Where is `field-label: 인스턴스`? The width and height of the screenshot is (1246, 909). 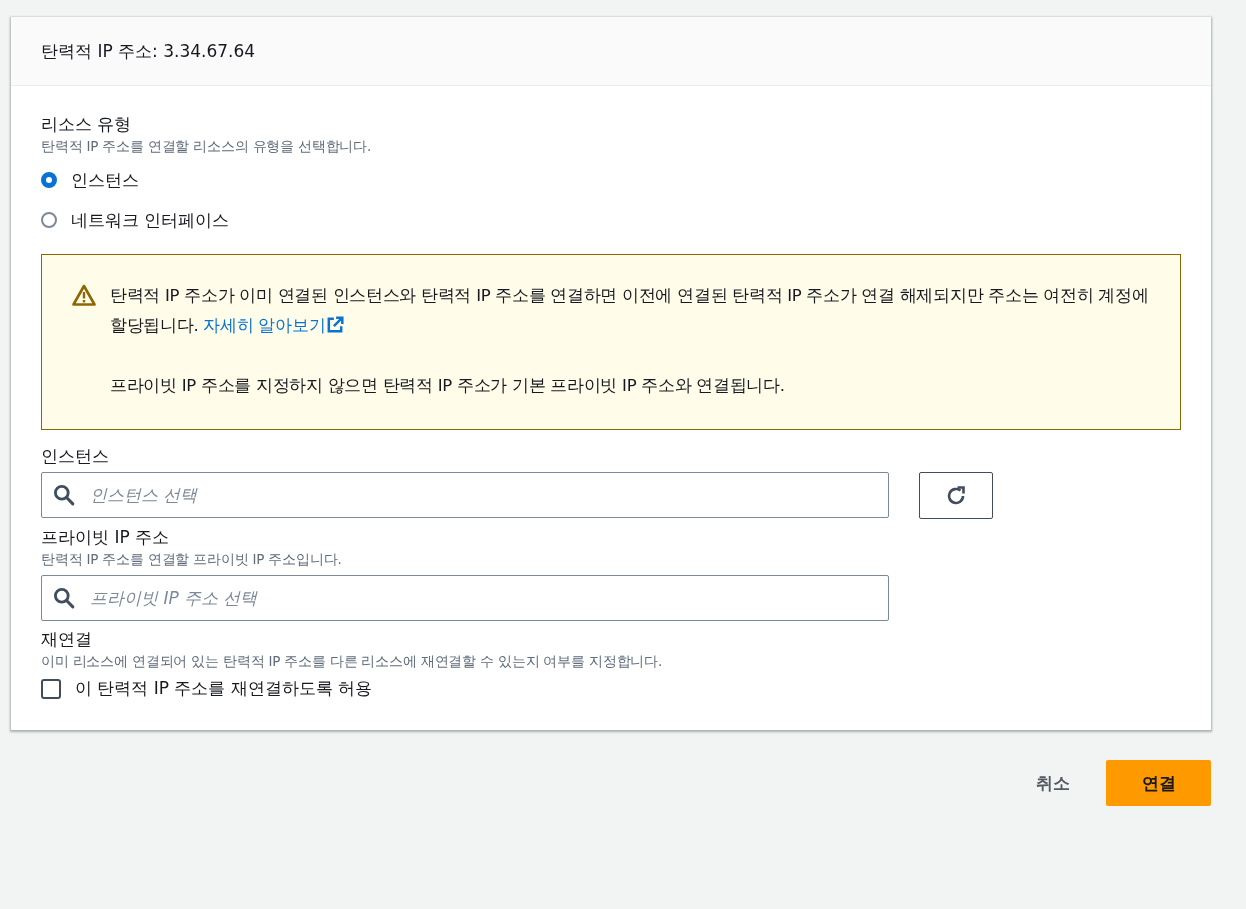
field-label: 인스턴스 is located at coordinates (75, 456).